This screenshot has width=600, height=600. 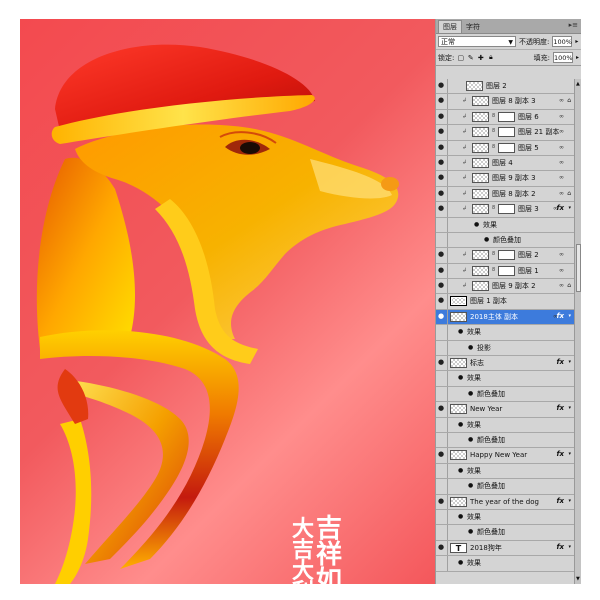 I want to click on layer-row: ● ↲ 图层 9 副本 2 ∞ ⌂, so click(x=505, y=287).